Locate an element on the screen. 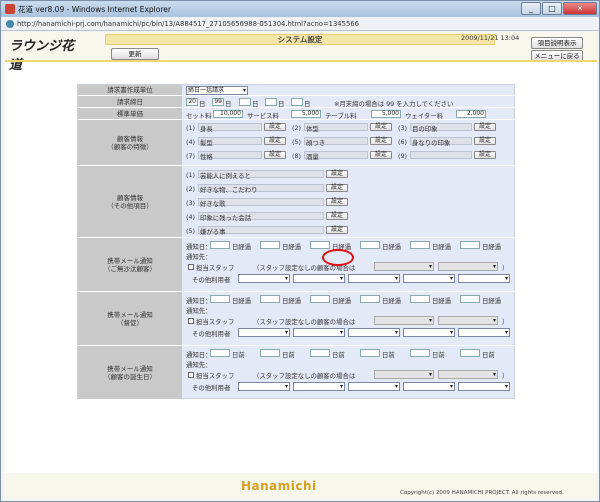 This screenshot has width=600, height=502. maximize-button: □ is located at coordinates (552, 8).